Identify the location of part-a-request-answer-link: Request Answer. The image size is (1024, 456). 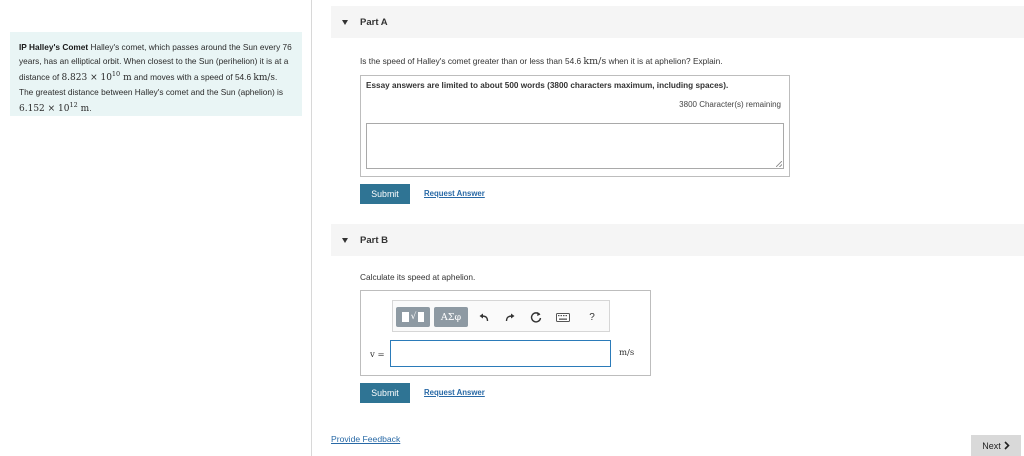
(454, 193).